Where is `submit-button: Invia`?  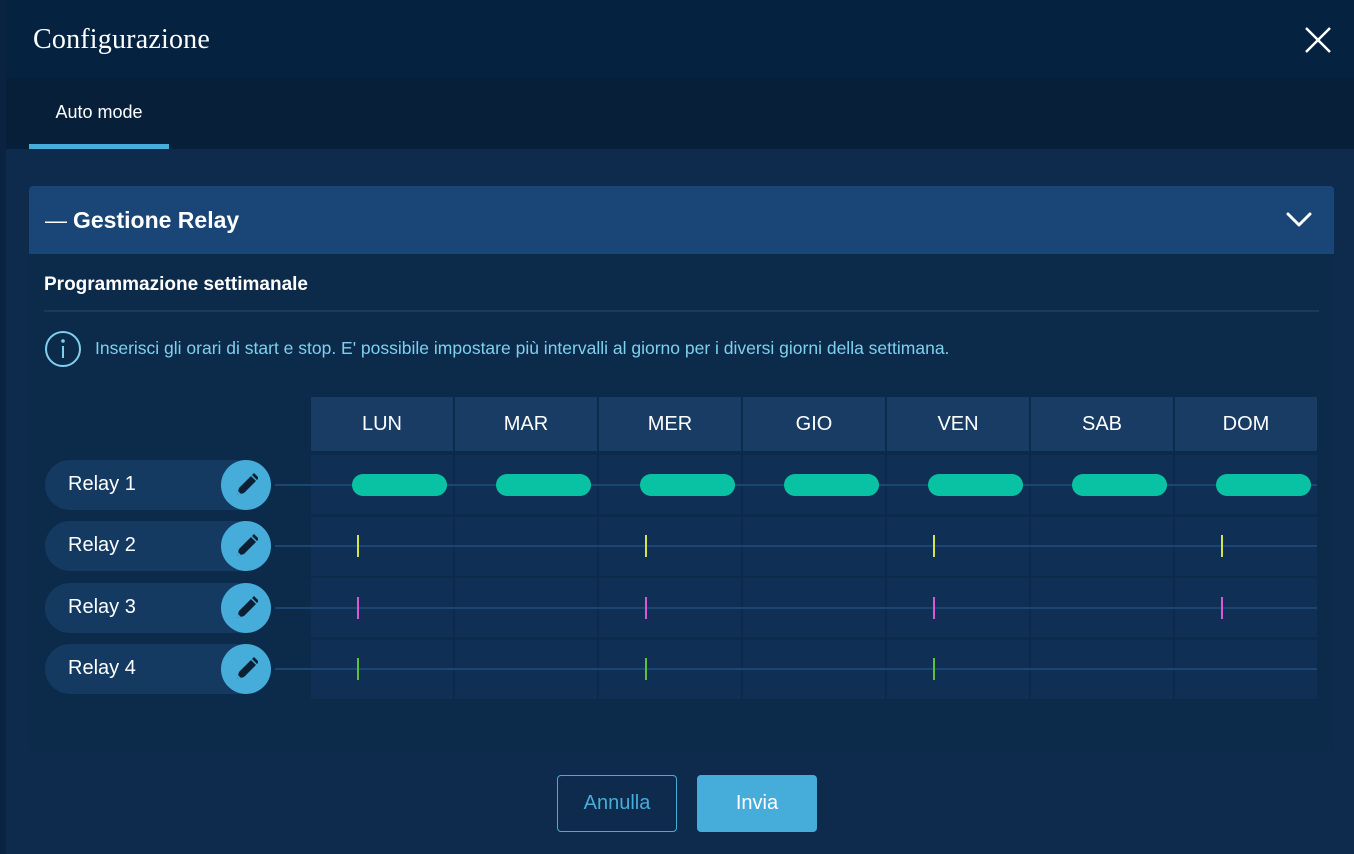 submit-button: Invia is located at coordinates (757, 803).